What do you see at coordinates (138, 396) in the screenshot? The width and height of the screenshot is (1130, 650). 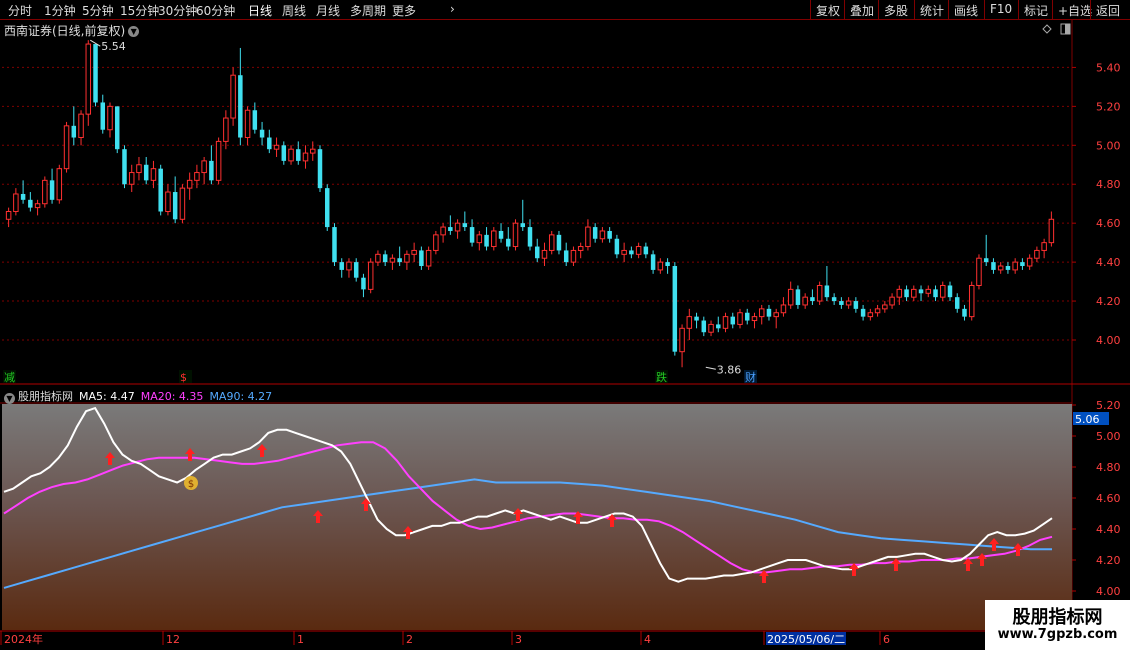 I see `indicator-title: ▼ 股朋指标网 MA5: 4.47 MA20: 4.35 MA90: 4.27` at bounding box center [138, 396].